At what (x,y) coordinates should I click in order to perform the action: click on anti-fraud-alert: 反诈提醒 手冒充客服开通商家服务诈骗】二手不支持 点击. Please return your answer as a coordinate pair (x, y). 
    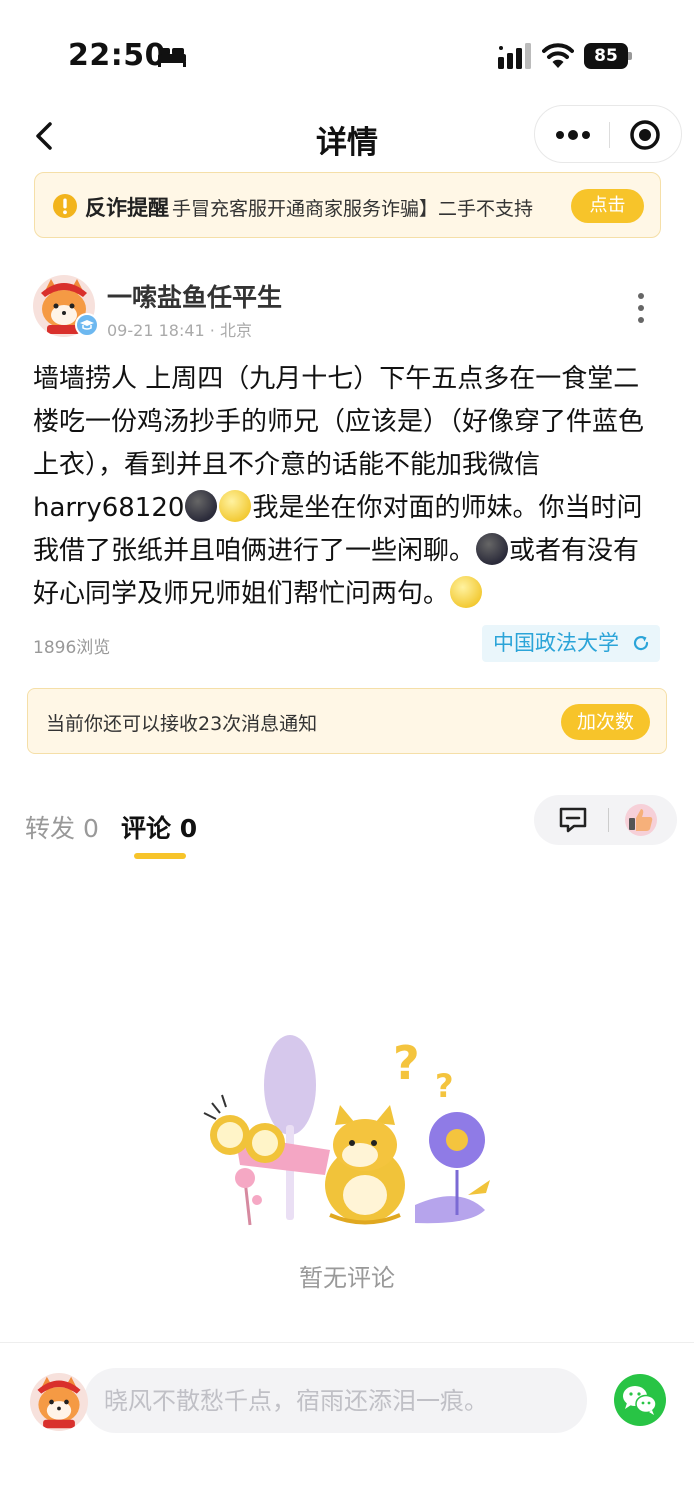
    Looking at the image, I should click on (347, 205).